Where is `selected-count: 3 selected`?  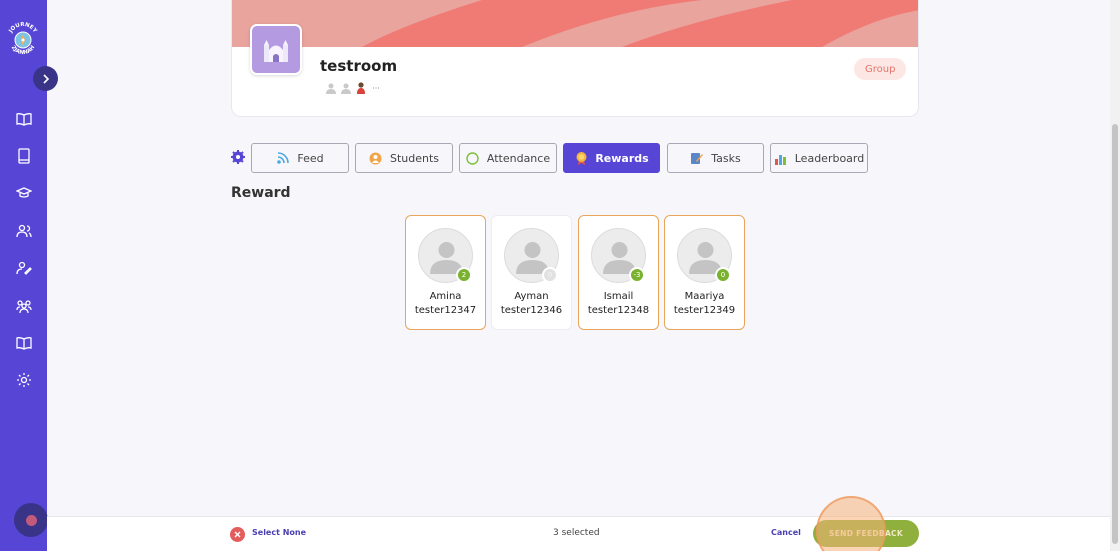
selected-count: 3 selected is located at coordinates (576, 533).